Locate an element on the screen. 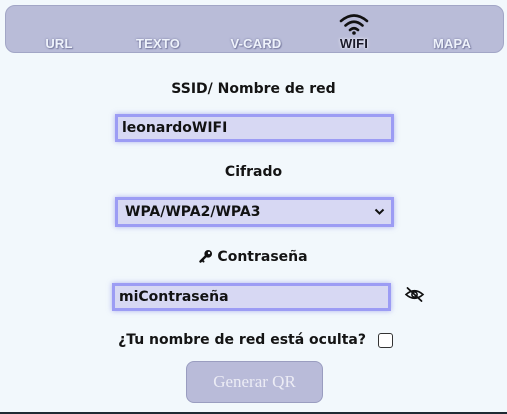 The width and height of the screenshot is (507, 414). key-icon is located at coordinates (206, 256).